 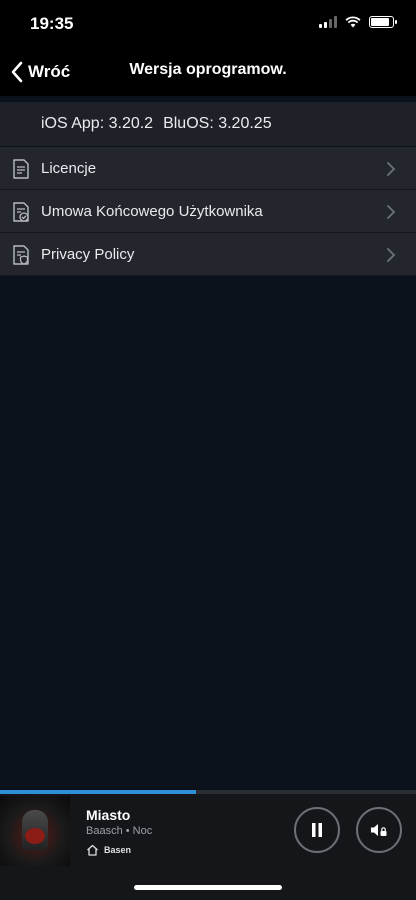 I want to click on home-icon, so click(x=92, y=850).